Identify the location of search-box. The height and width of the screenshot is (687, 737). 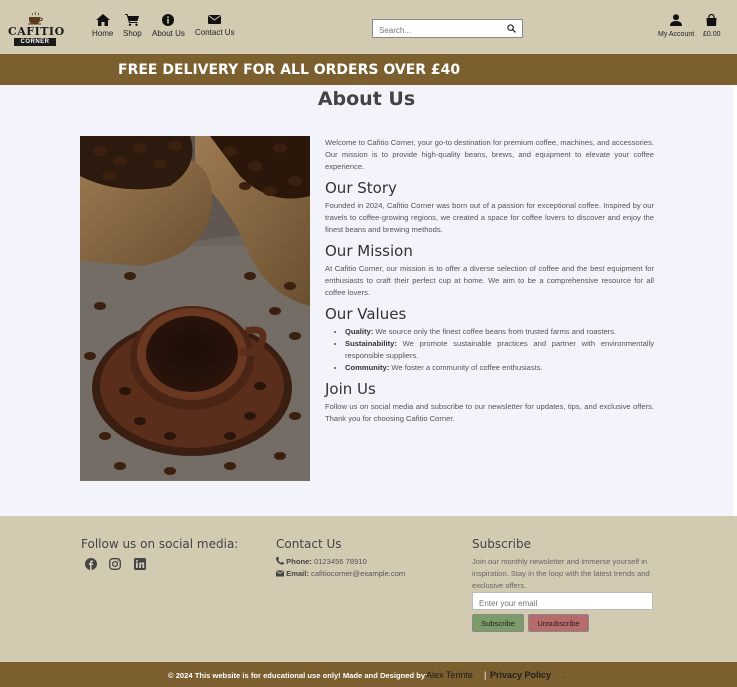
(447, 29).